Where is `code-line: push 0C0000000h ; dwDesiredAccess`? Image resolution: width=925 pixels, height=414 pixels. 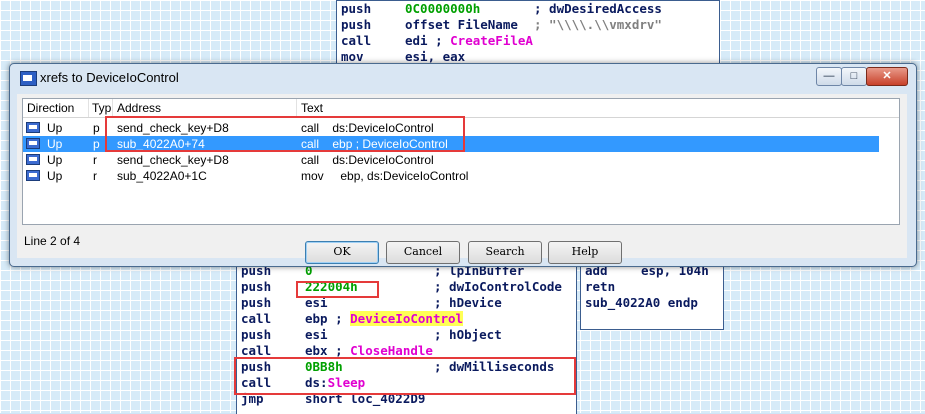 code-line: push 0C0000000h ; dwDesiredAccess is located at coordinates (528, 9).